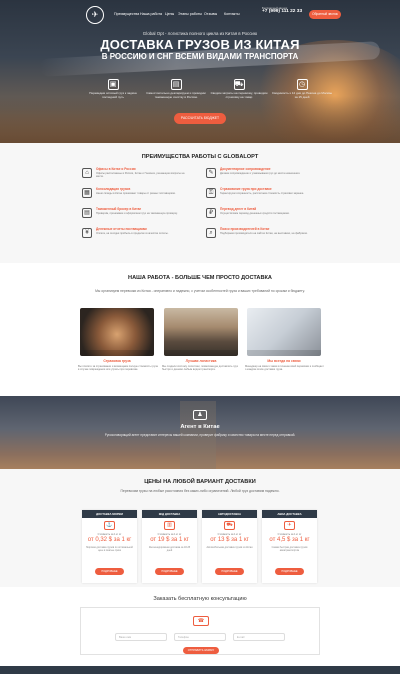 Image resolution: width=400 pixels, height=674 pixels. What do you see at coordinates (117, 332) in the screenshot?
I see `cargo-hands-photo` at bounding box center [117, 332].